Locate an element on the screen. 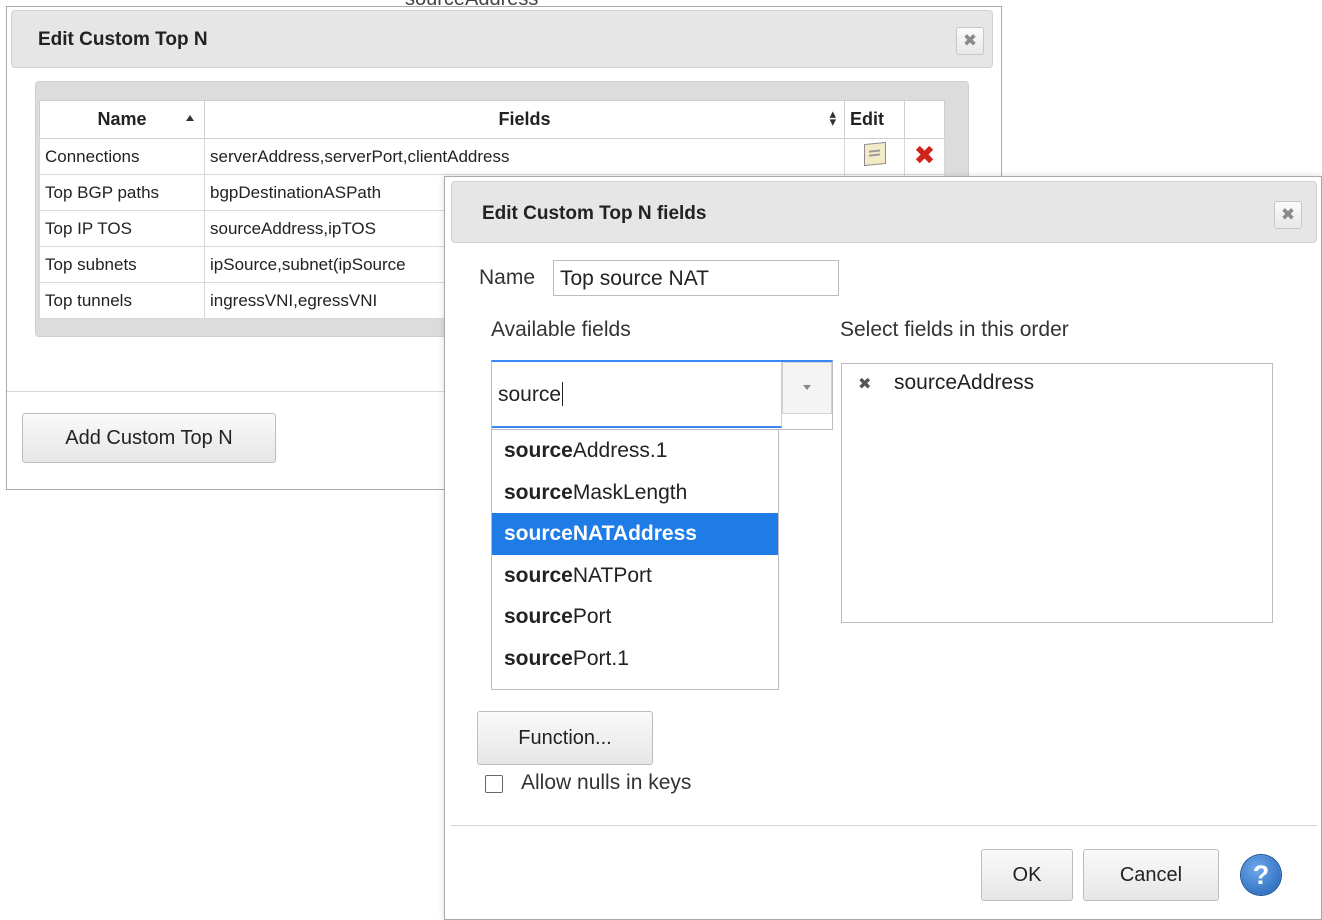 Image resolution: width=1322 pixels, height=920 pixels. text-caret is located at coordinates (563, 394).